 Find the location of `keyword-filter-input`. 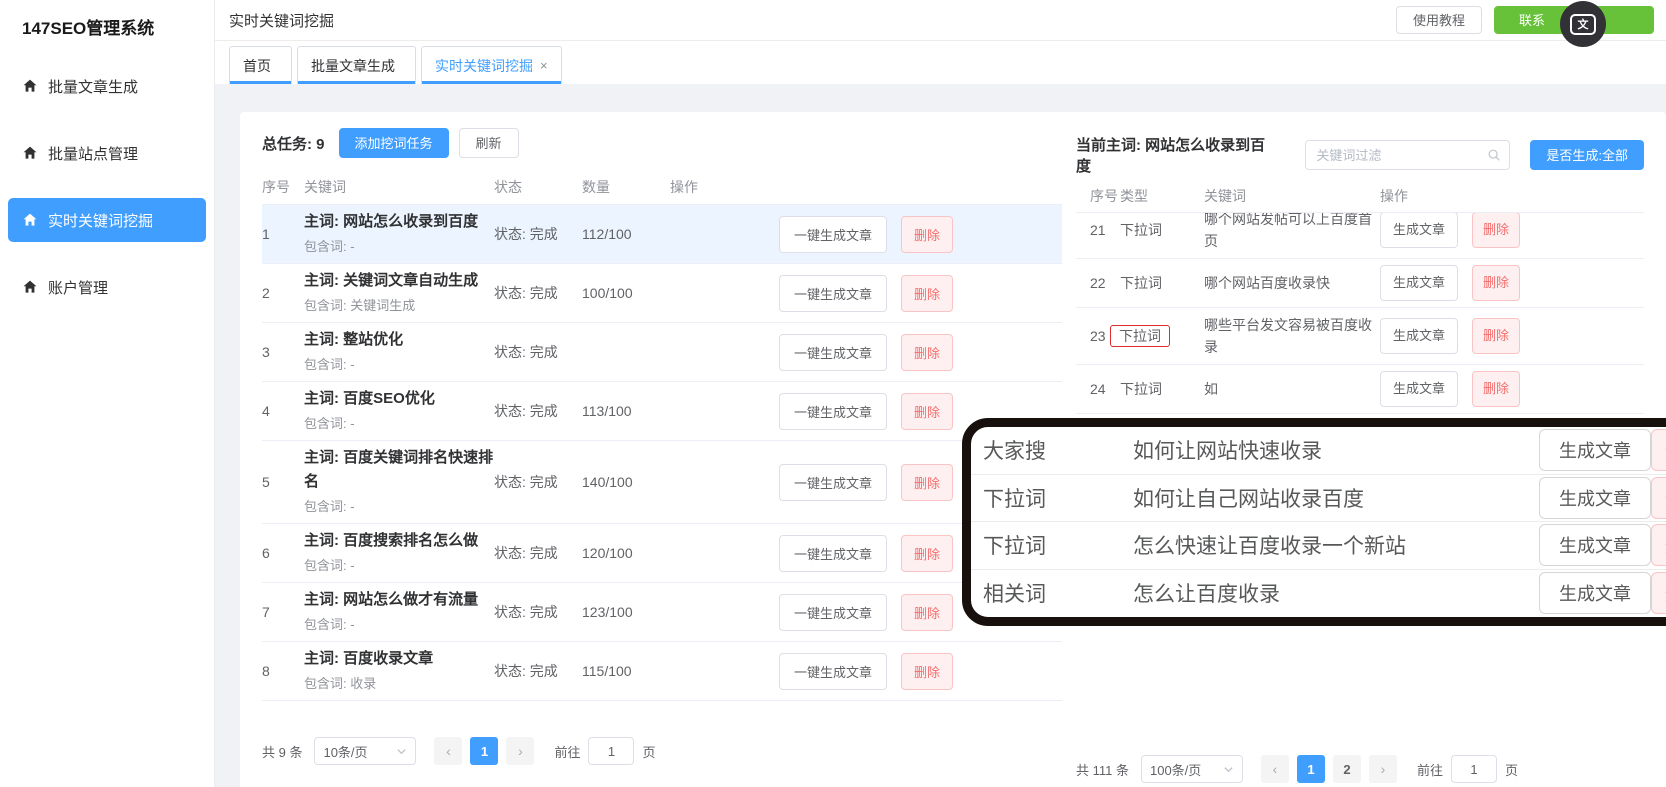

keyword-filter-input is located at coordinates (1402, 155).